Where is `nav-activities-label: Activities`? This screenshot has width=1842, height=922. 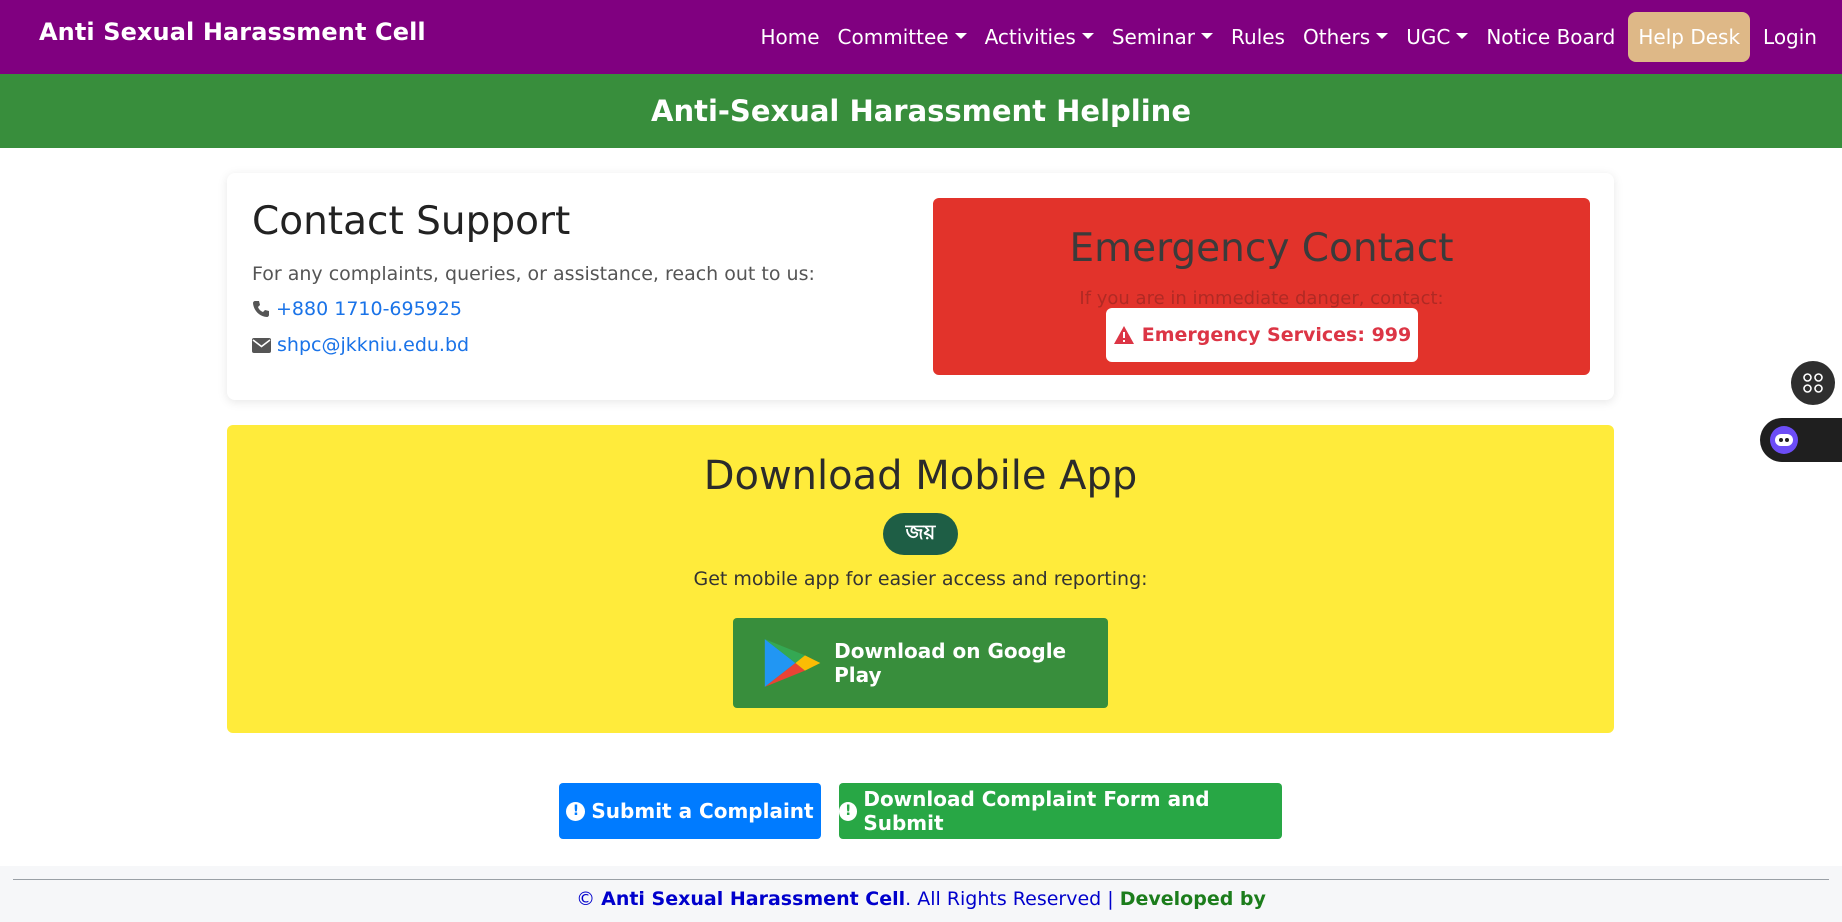
nav-activities-label: Activities is located at coordinates (1030, 37).